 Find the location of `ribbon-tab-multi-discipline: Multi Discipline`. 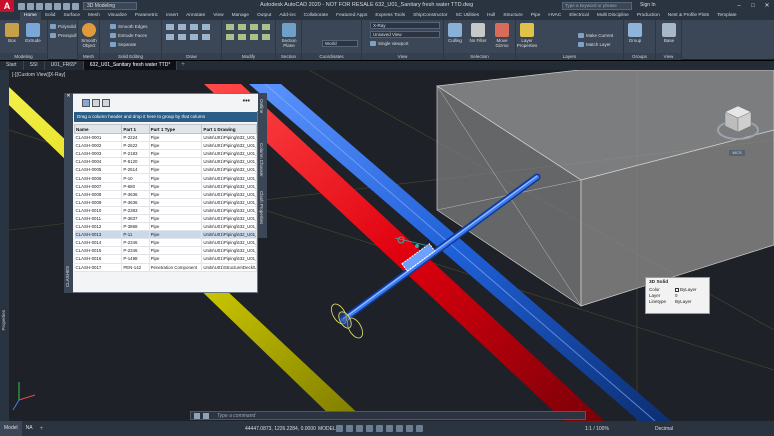

ribbon-tab-multi-discipline: Multi Discipline is located at coordinates (613, 16).